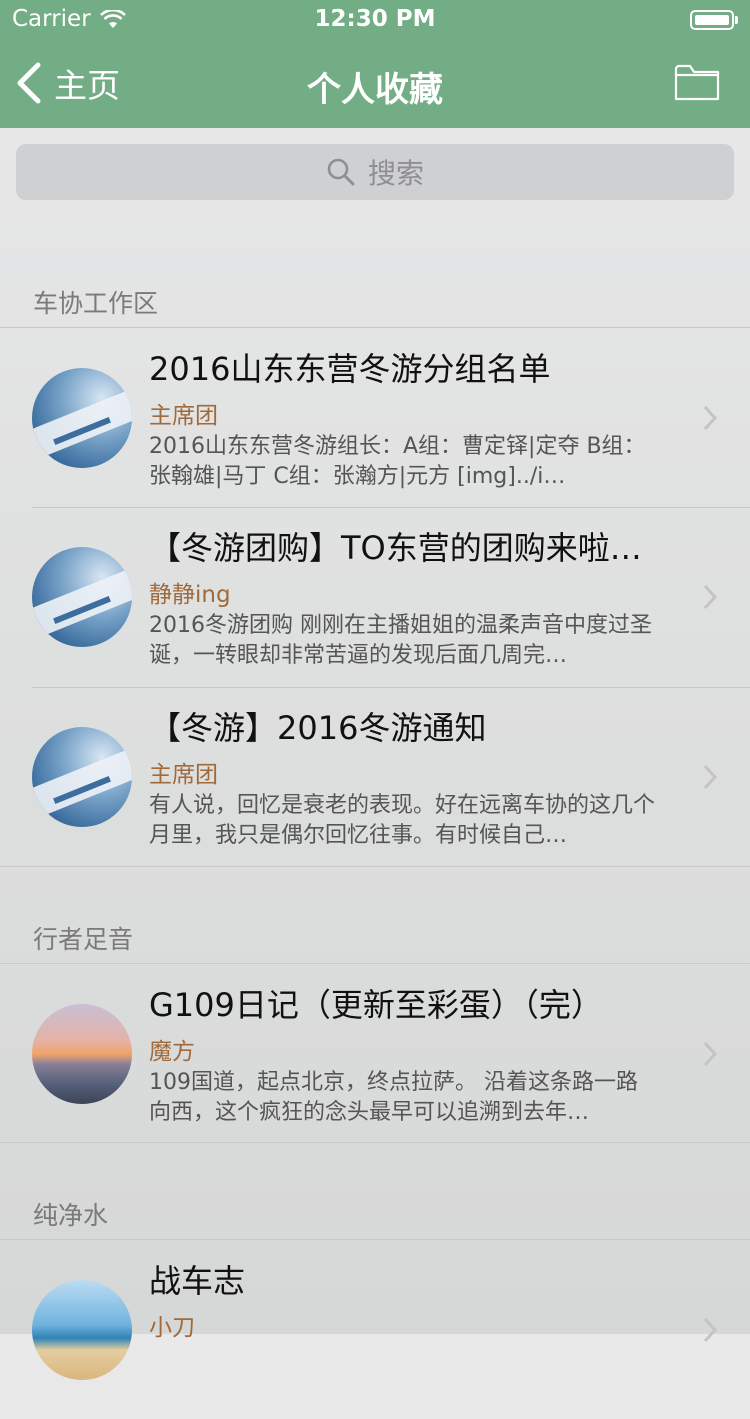  I want to click on page-title: 个人收藏, so click(375, 90).